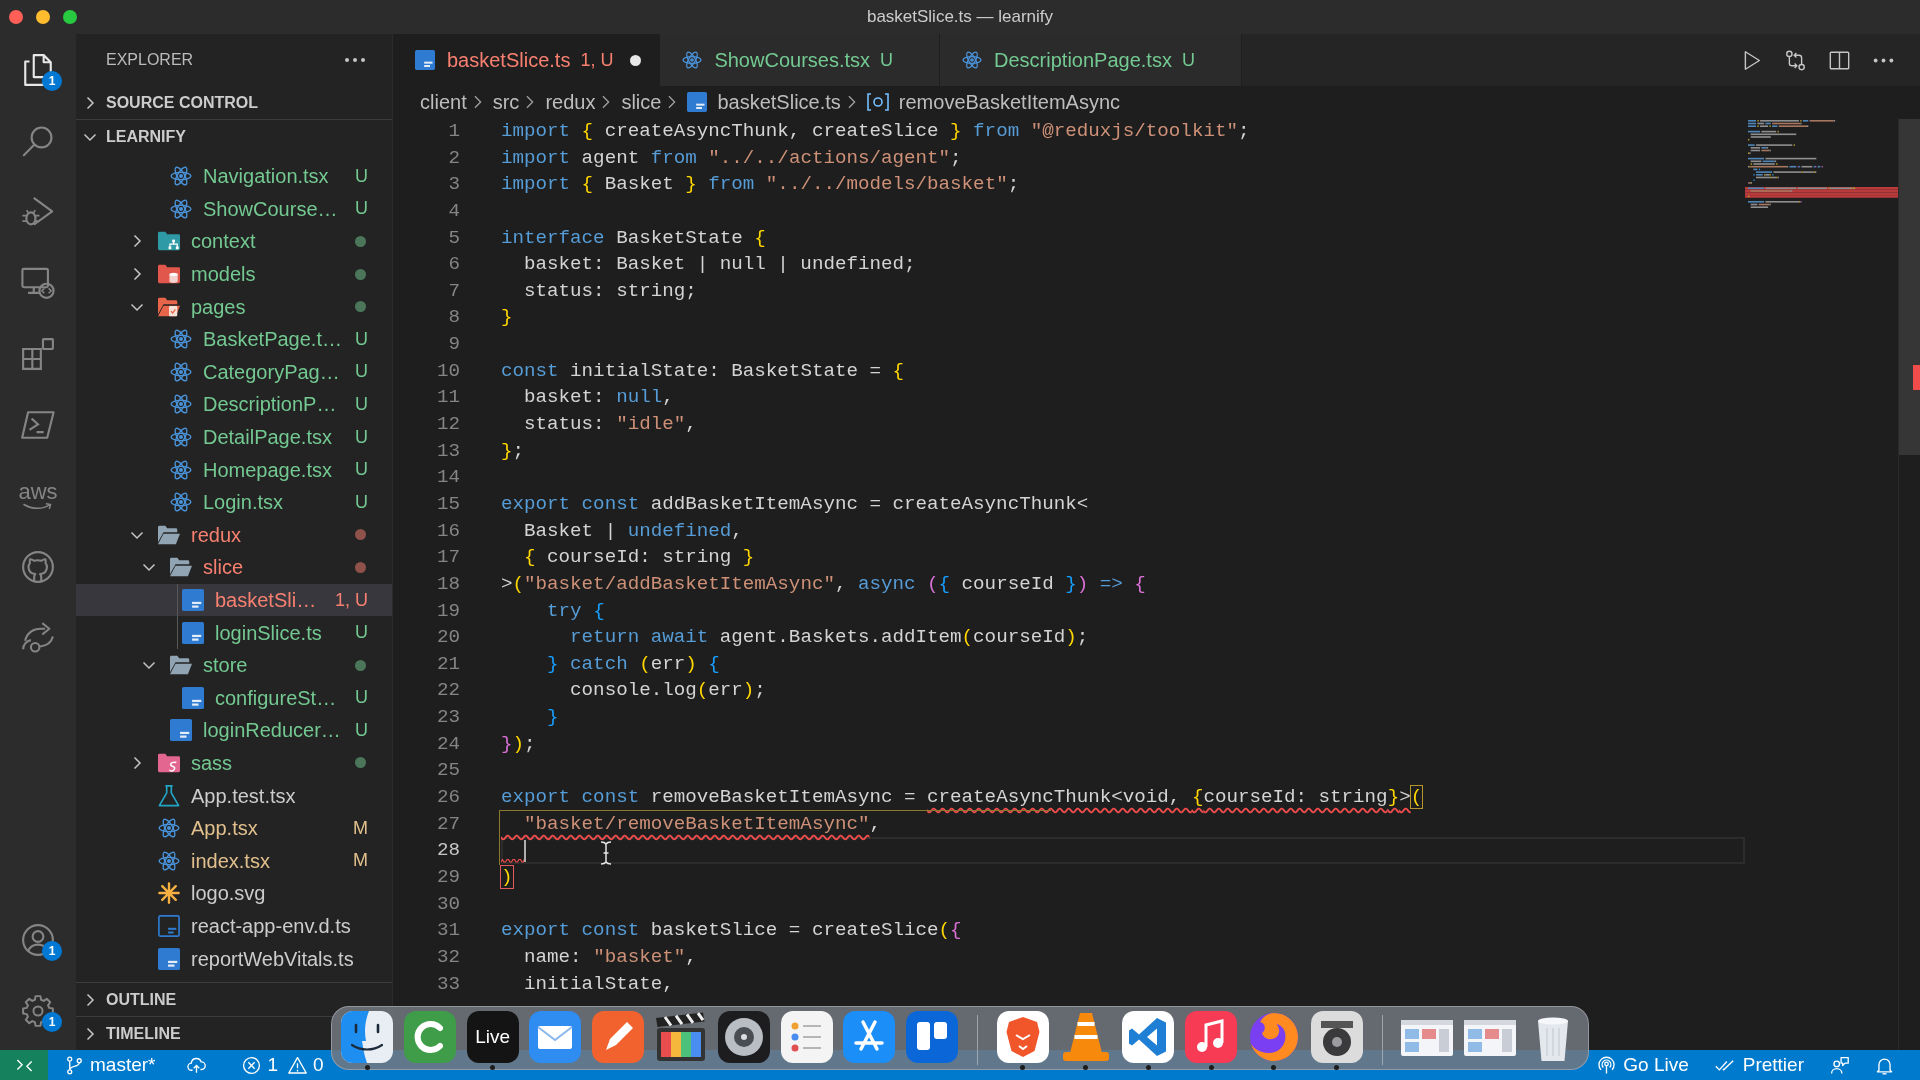 This screenshot has width=1920, height=1080. Describe the element at coordinates (764, 102) in the screenshot. I see `breadcrumb-item: basketSlice.ts` at that location.